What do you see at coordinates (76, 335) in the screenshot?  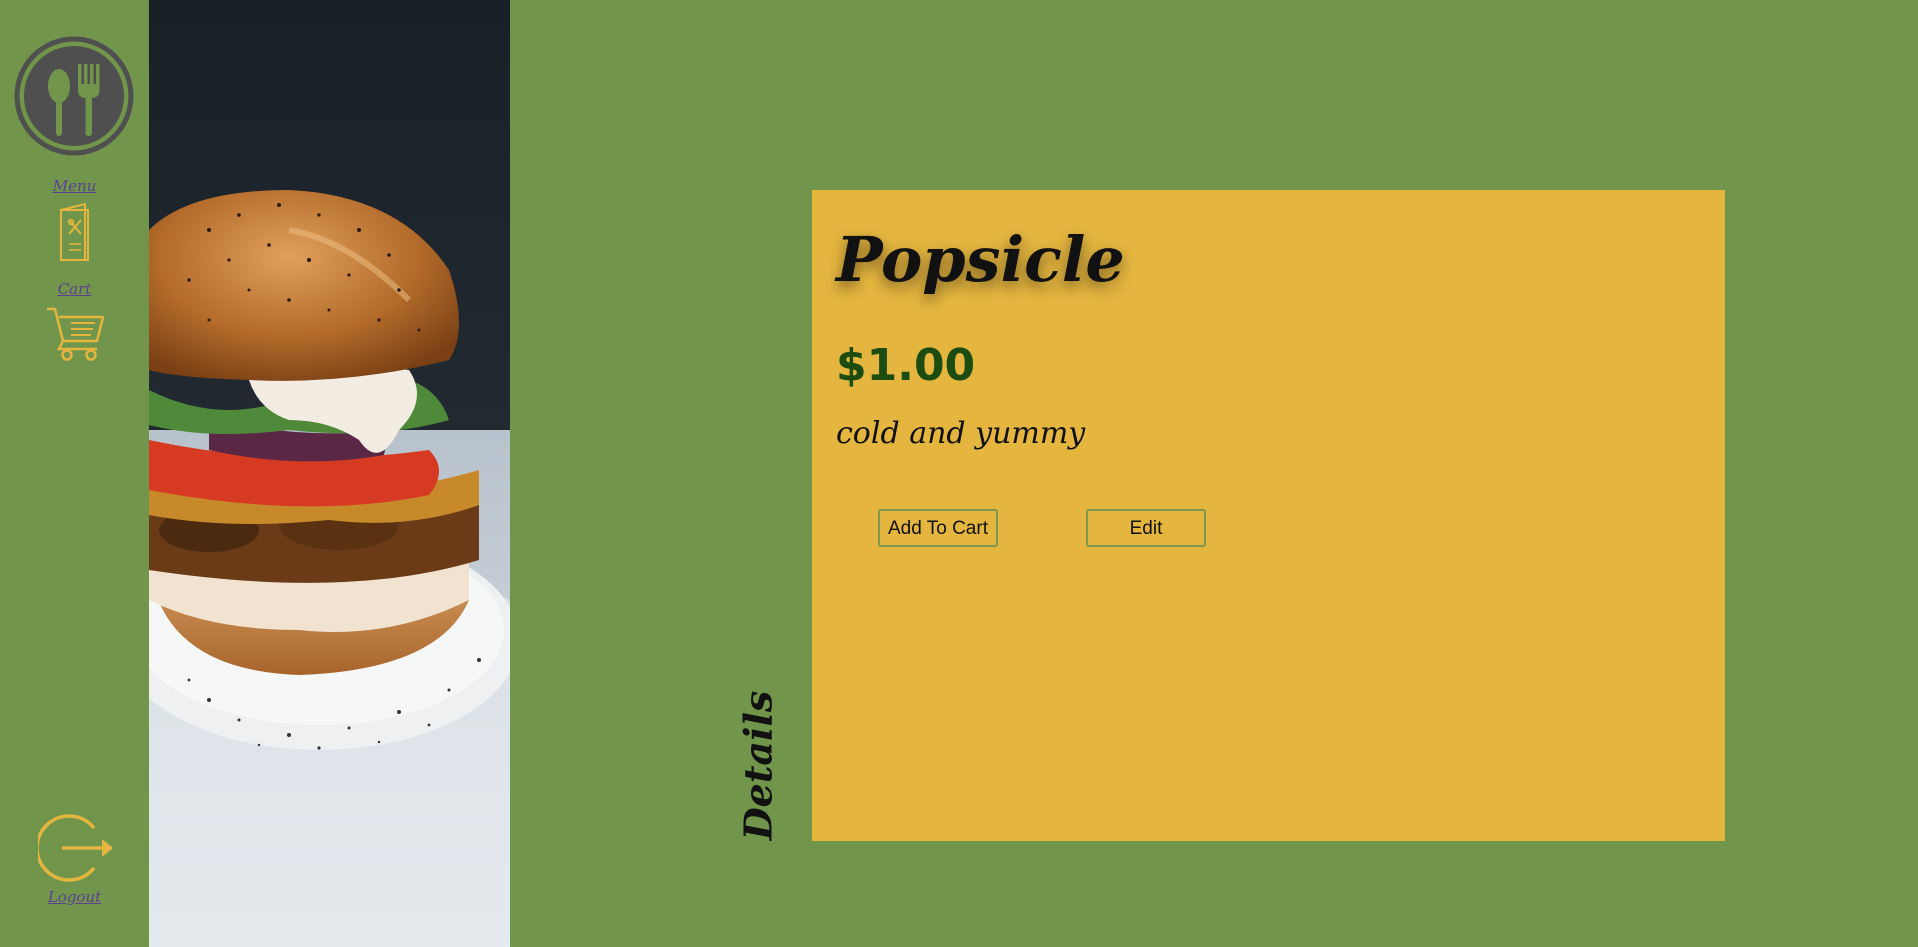 I see `cart-icon` at bounding box center [76, 335].